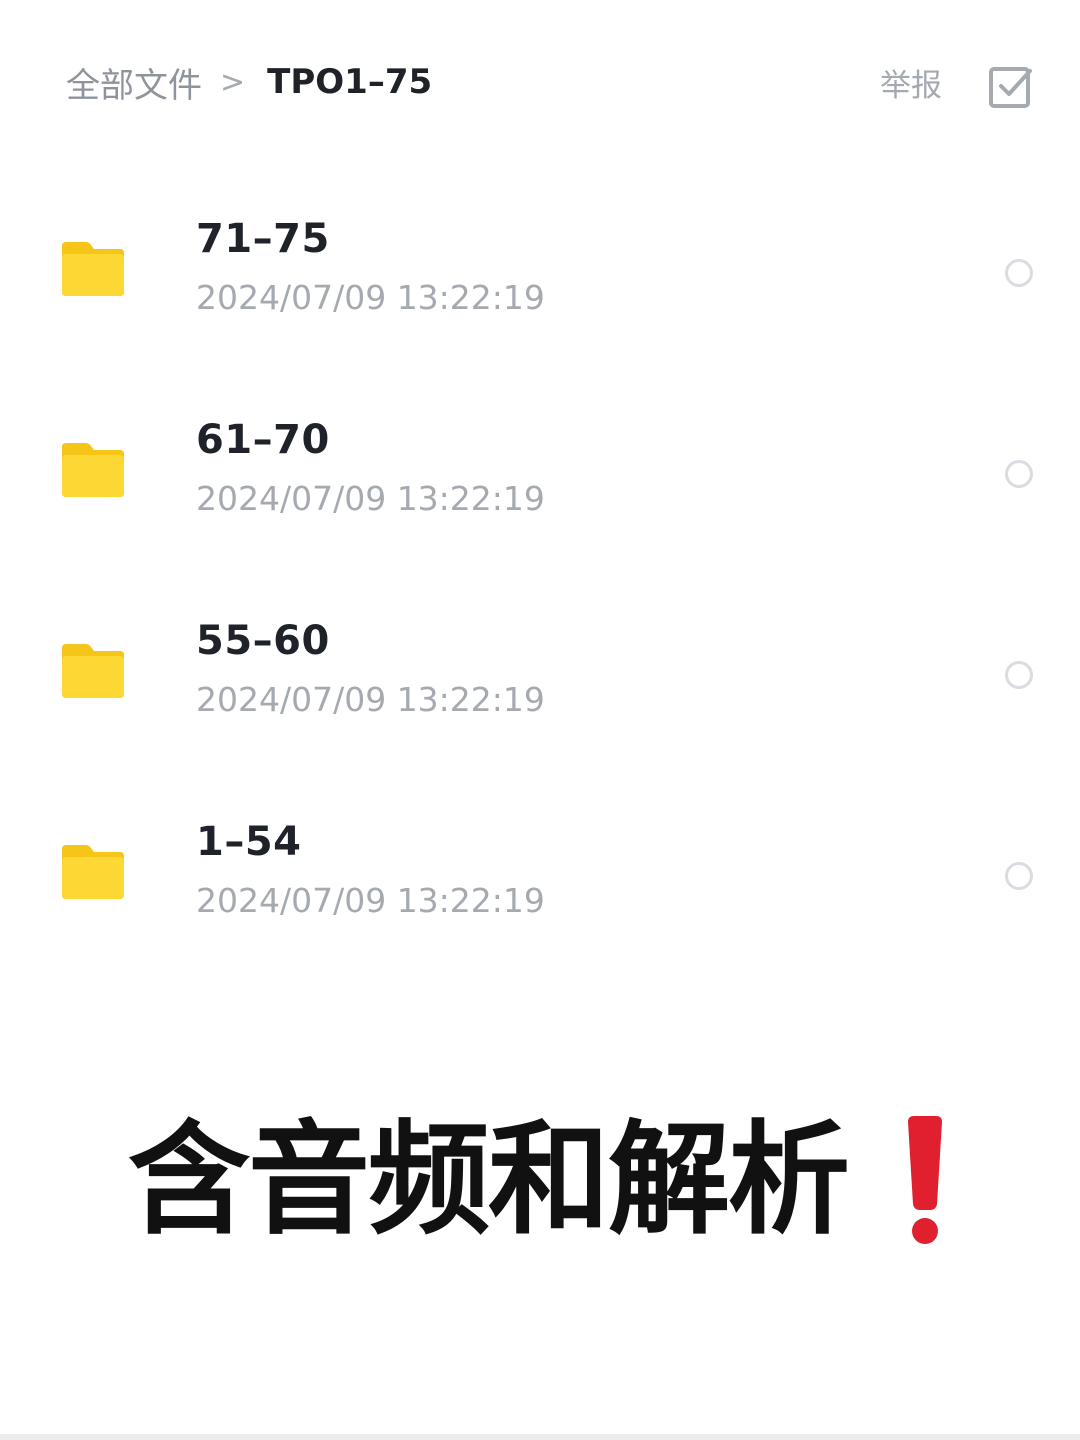 The width and height of the screenshot is (1080, 1440). What do you see at coordinates (249, 842) in the screenshot?
I see `file-name: 1–54` at bounding box center [249, 842].